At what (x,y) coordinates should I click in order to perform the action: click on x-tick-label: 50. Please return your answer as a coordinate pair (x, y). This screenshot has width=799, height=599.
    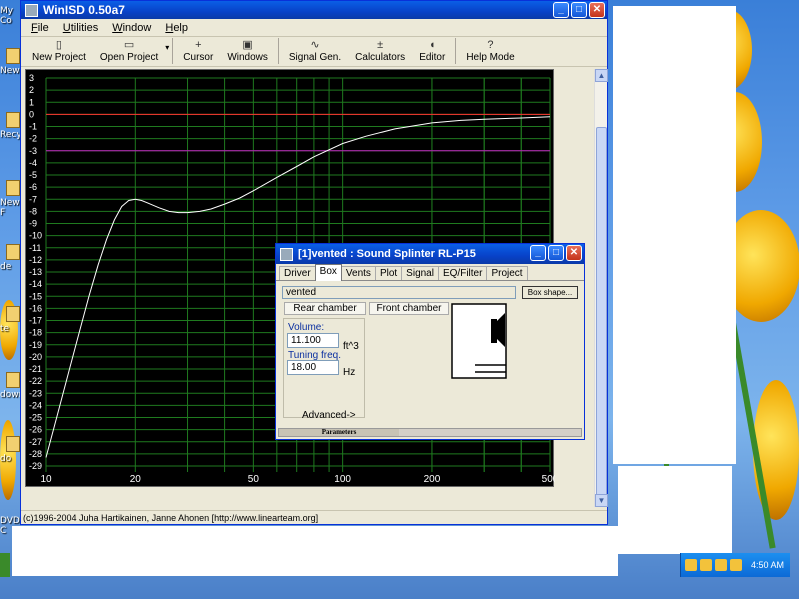
    Looking at the image, I should click on (254, 479).